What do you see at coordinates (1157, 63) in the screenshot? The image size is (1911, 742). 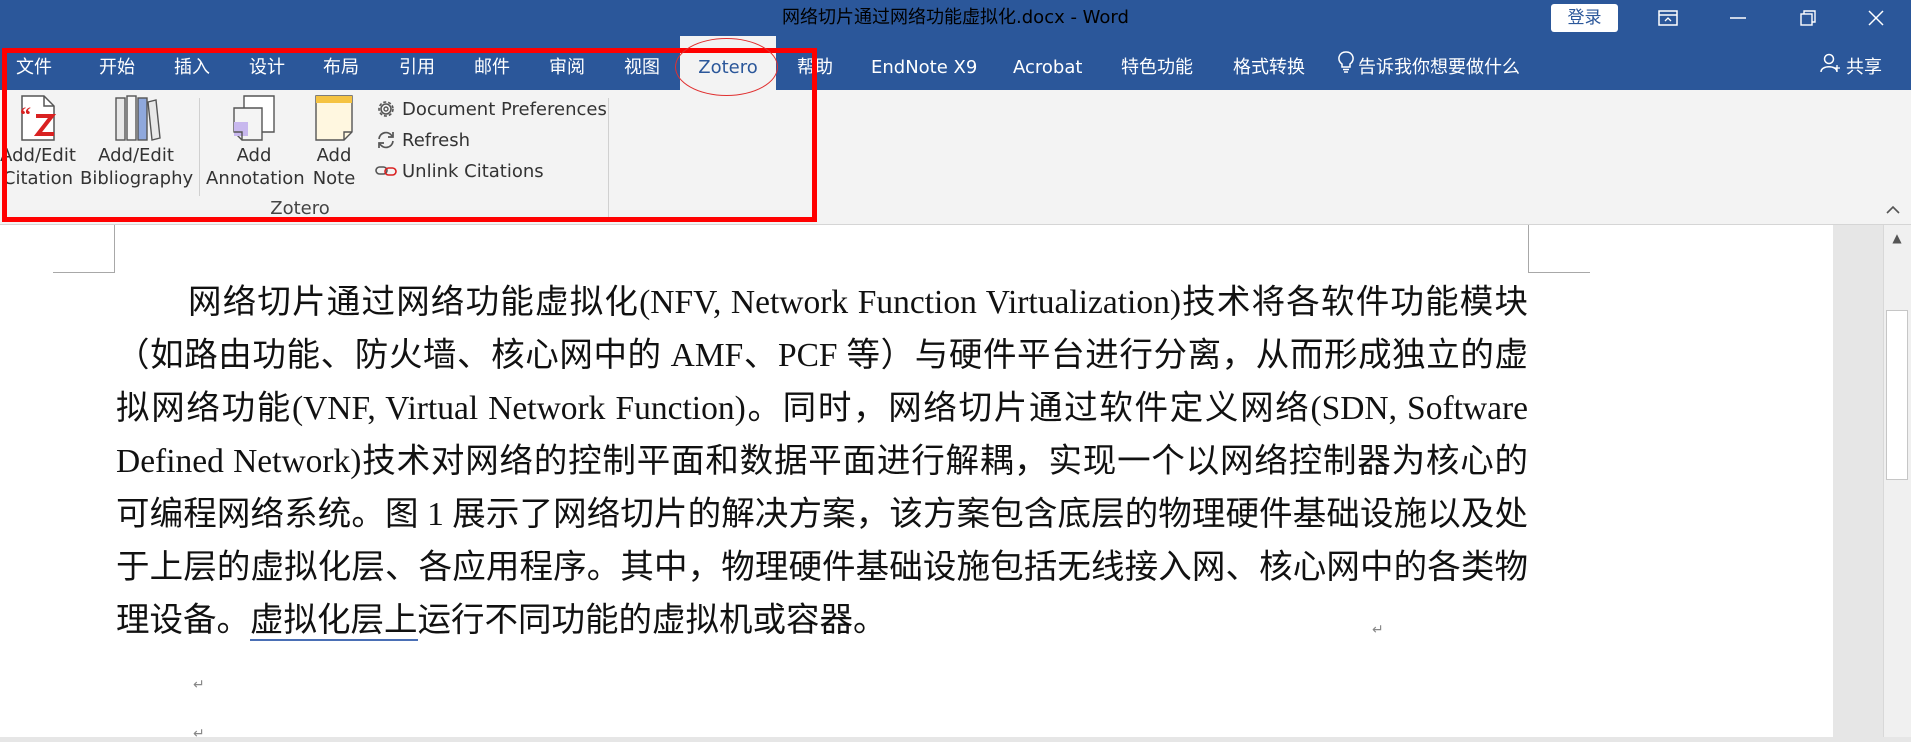 I see `tab-special-features: 特色功能` at bounding box center [1157, 63].